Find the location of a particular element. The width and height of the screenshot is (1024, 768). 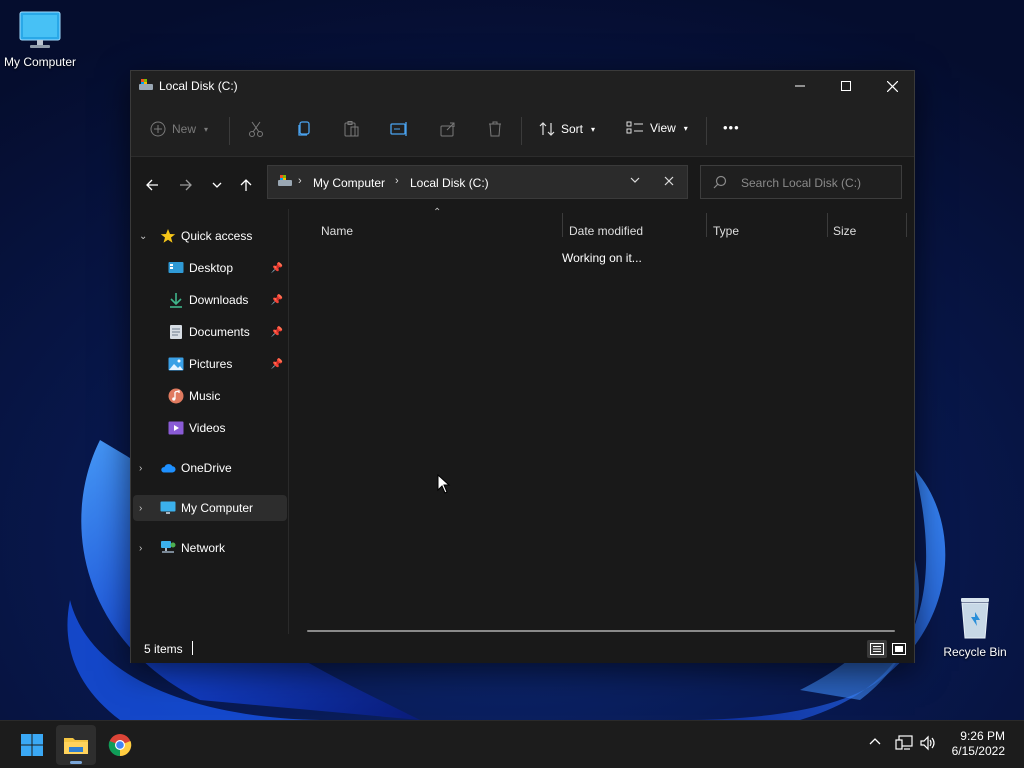

volume-button is located at coordinates (928, 744).